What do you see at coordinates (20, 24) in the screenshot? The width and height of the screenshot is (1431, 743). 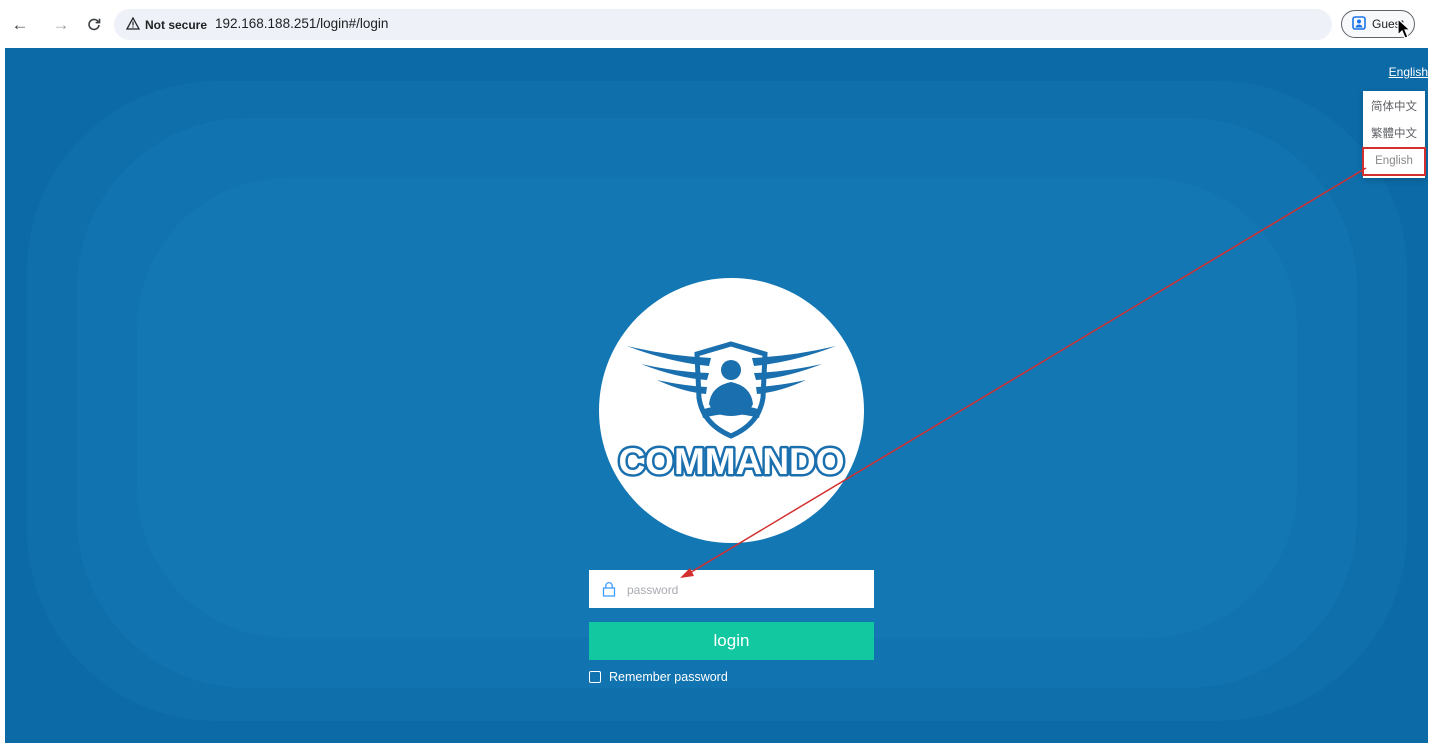 I see `back-arrow-icon: ←` at bounding box center [20, 24].